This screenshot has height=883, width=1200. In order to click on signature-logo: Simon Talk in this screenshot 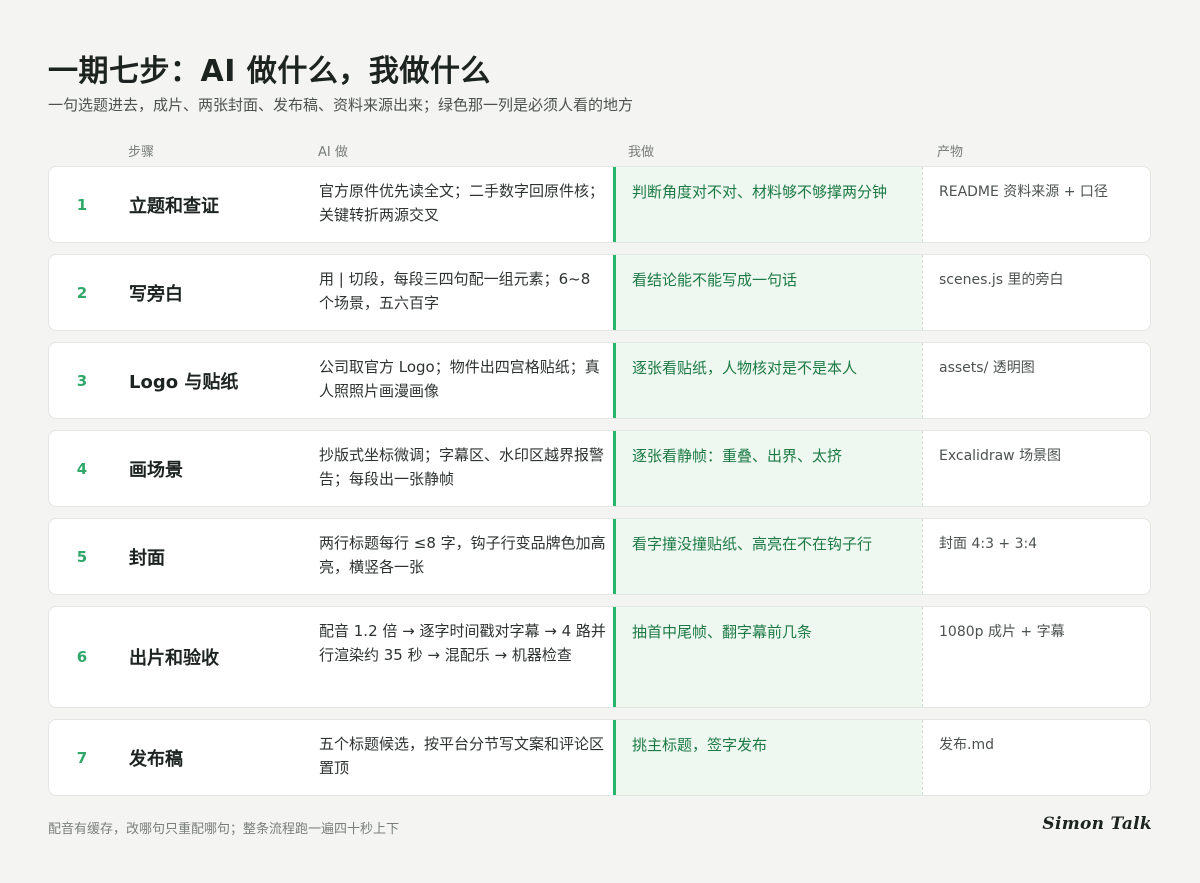, I will do `click(1097, 824)`.